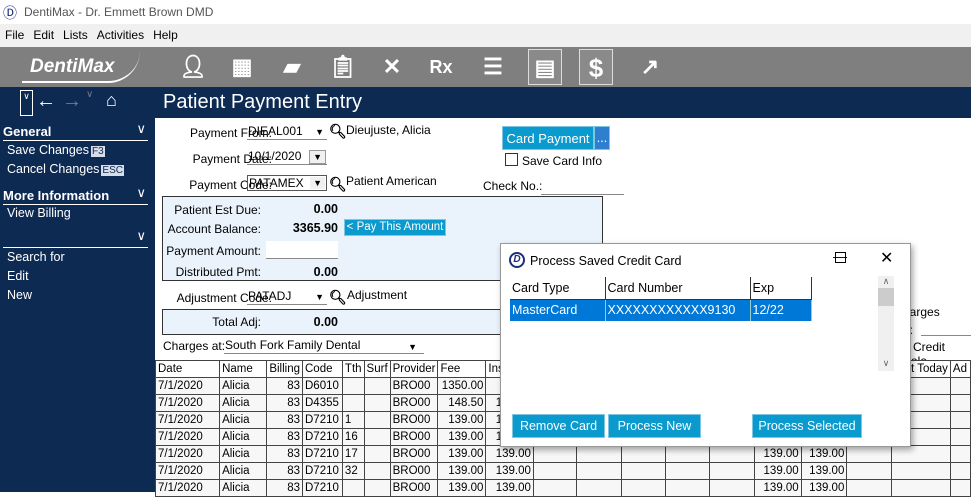  I want to click on payment-date-field: 10/1/2020 ▼, so click(287, 157).